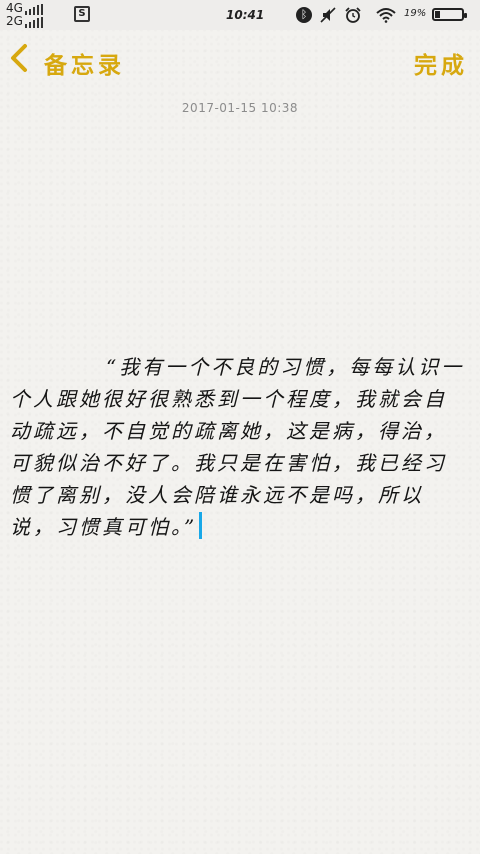 The height and width of the screenshot is (854, 480). What do you see at coordinates (245, 15) in the screenshot?
I see `clock: 10:41` at bounding box center [245, 15].